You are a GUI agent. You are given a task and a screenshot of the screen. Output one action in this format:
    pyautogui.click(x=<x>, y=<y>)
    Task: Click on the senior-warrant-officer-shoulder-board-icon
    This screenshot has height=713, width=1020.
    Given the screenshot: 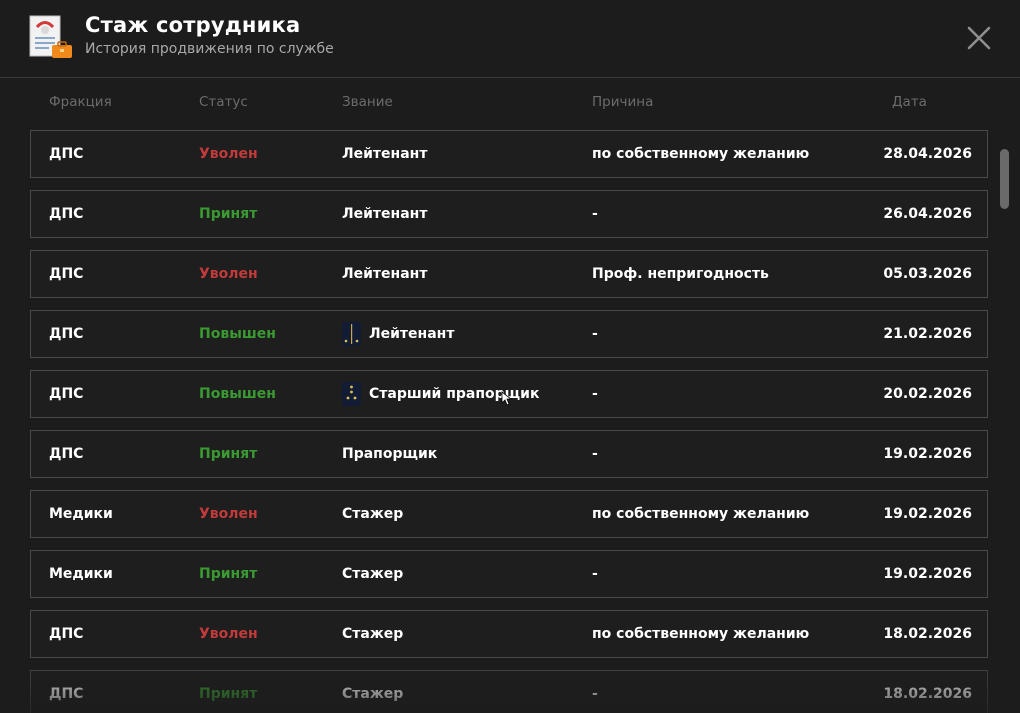 What is the action you would take?
    pyautogui.click(x=351, y=394)
    